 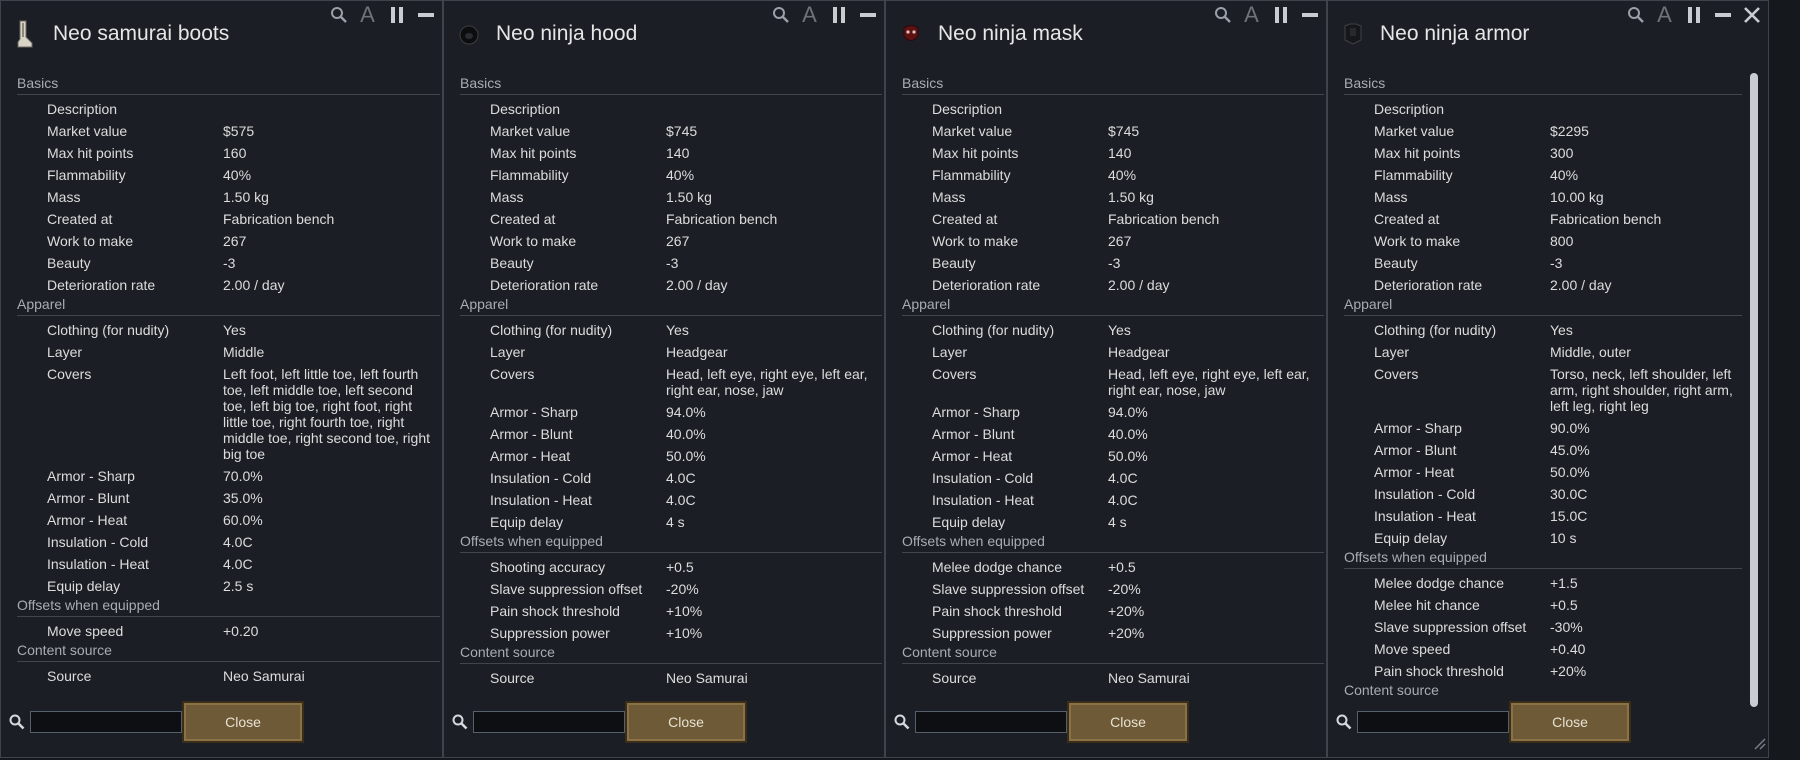 I want to click on stat-row: Armor - Blunt 45.0%, so click(x=1543, y=450).